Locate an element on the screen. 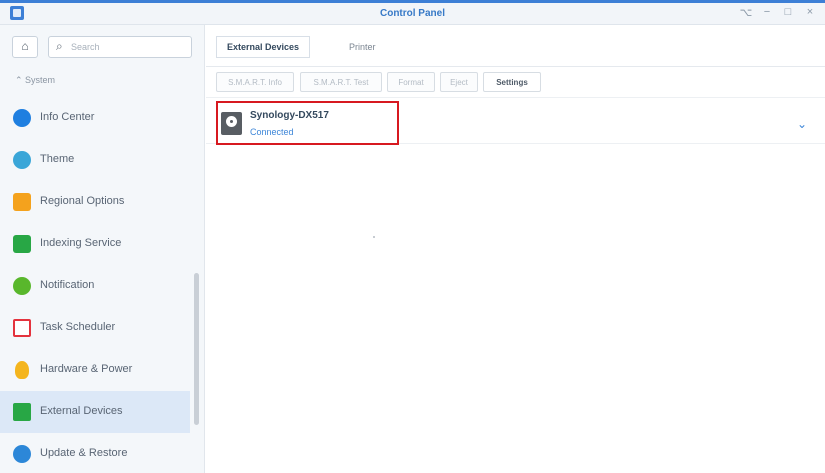  notification-icon is located at coordinates (22, 286).